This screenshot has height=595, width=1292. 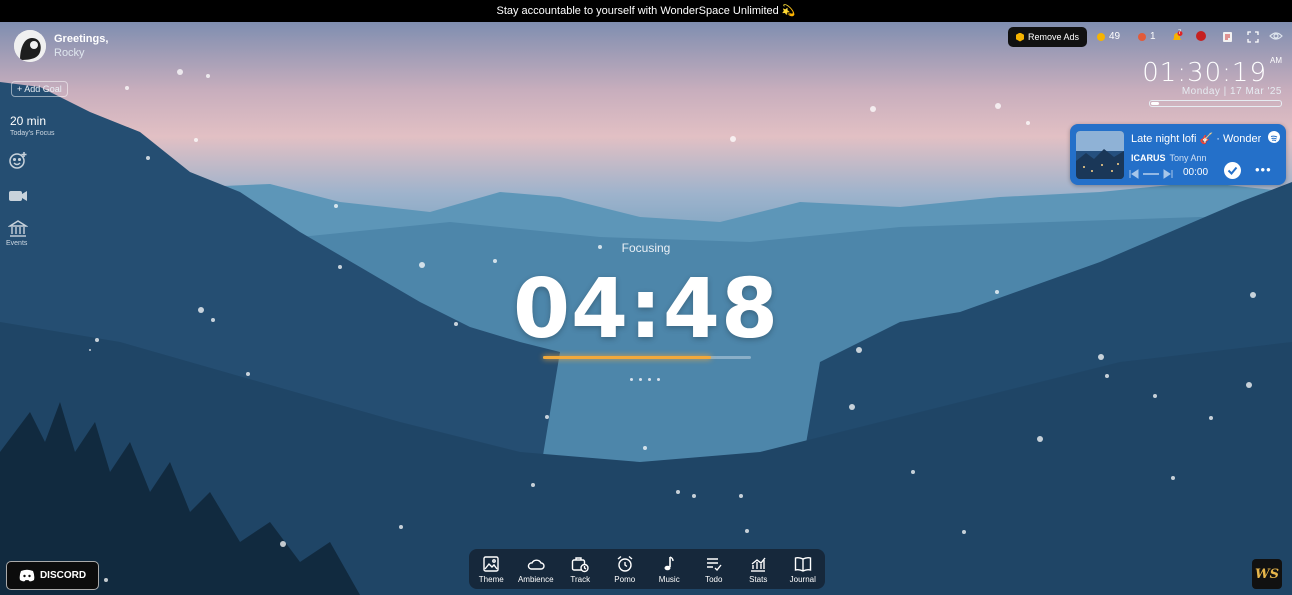 What do you see at coordinates (580, 579) in the screenshot?
I see `dock-track-label: Track` at bounding box center [580, 579].